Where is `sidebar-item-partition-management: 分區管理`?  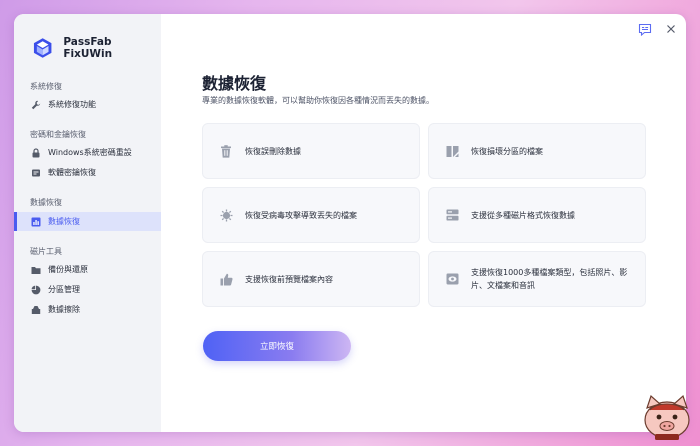 sidebar-item-partition-management: 分區管理 is located at coordinates (87, 289).